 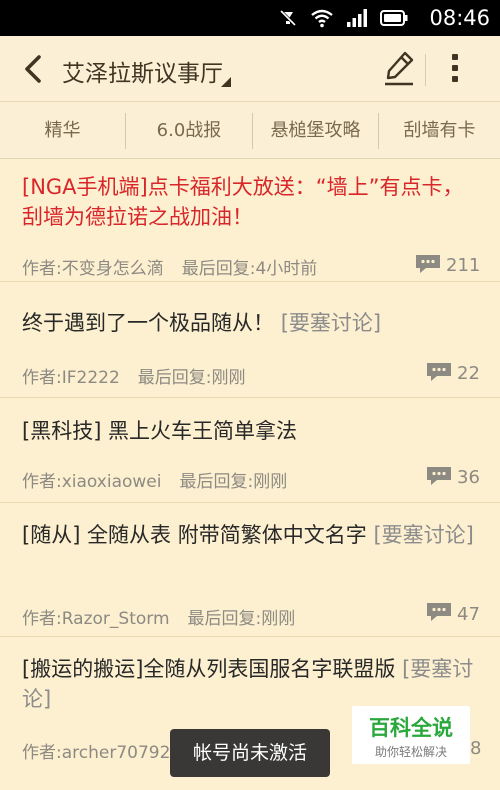 I want to click on compose-pencil-icon, so click(x=399, y=69).